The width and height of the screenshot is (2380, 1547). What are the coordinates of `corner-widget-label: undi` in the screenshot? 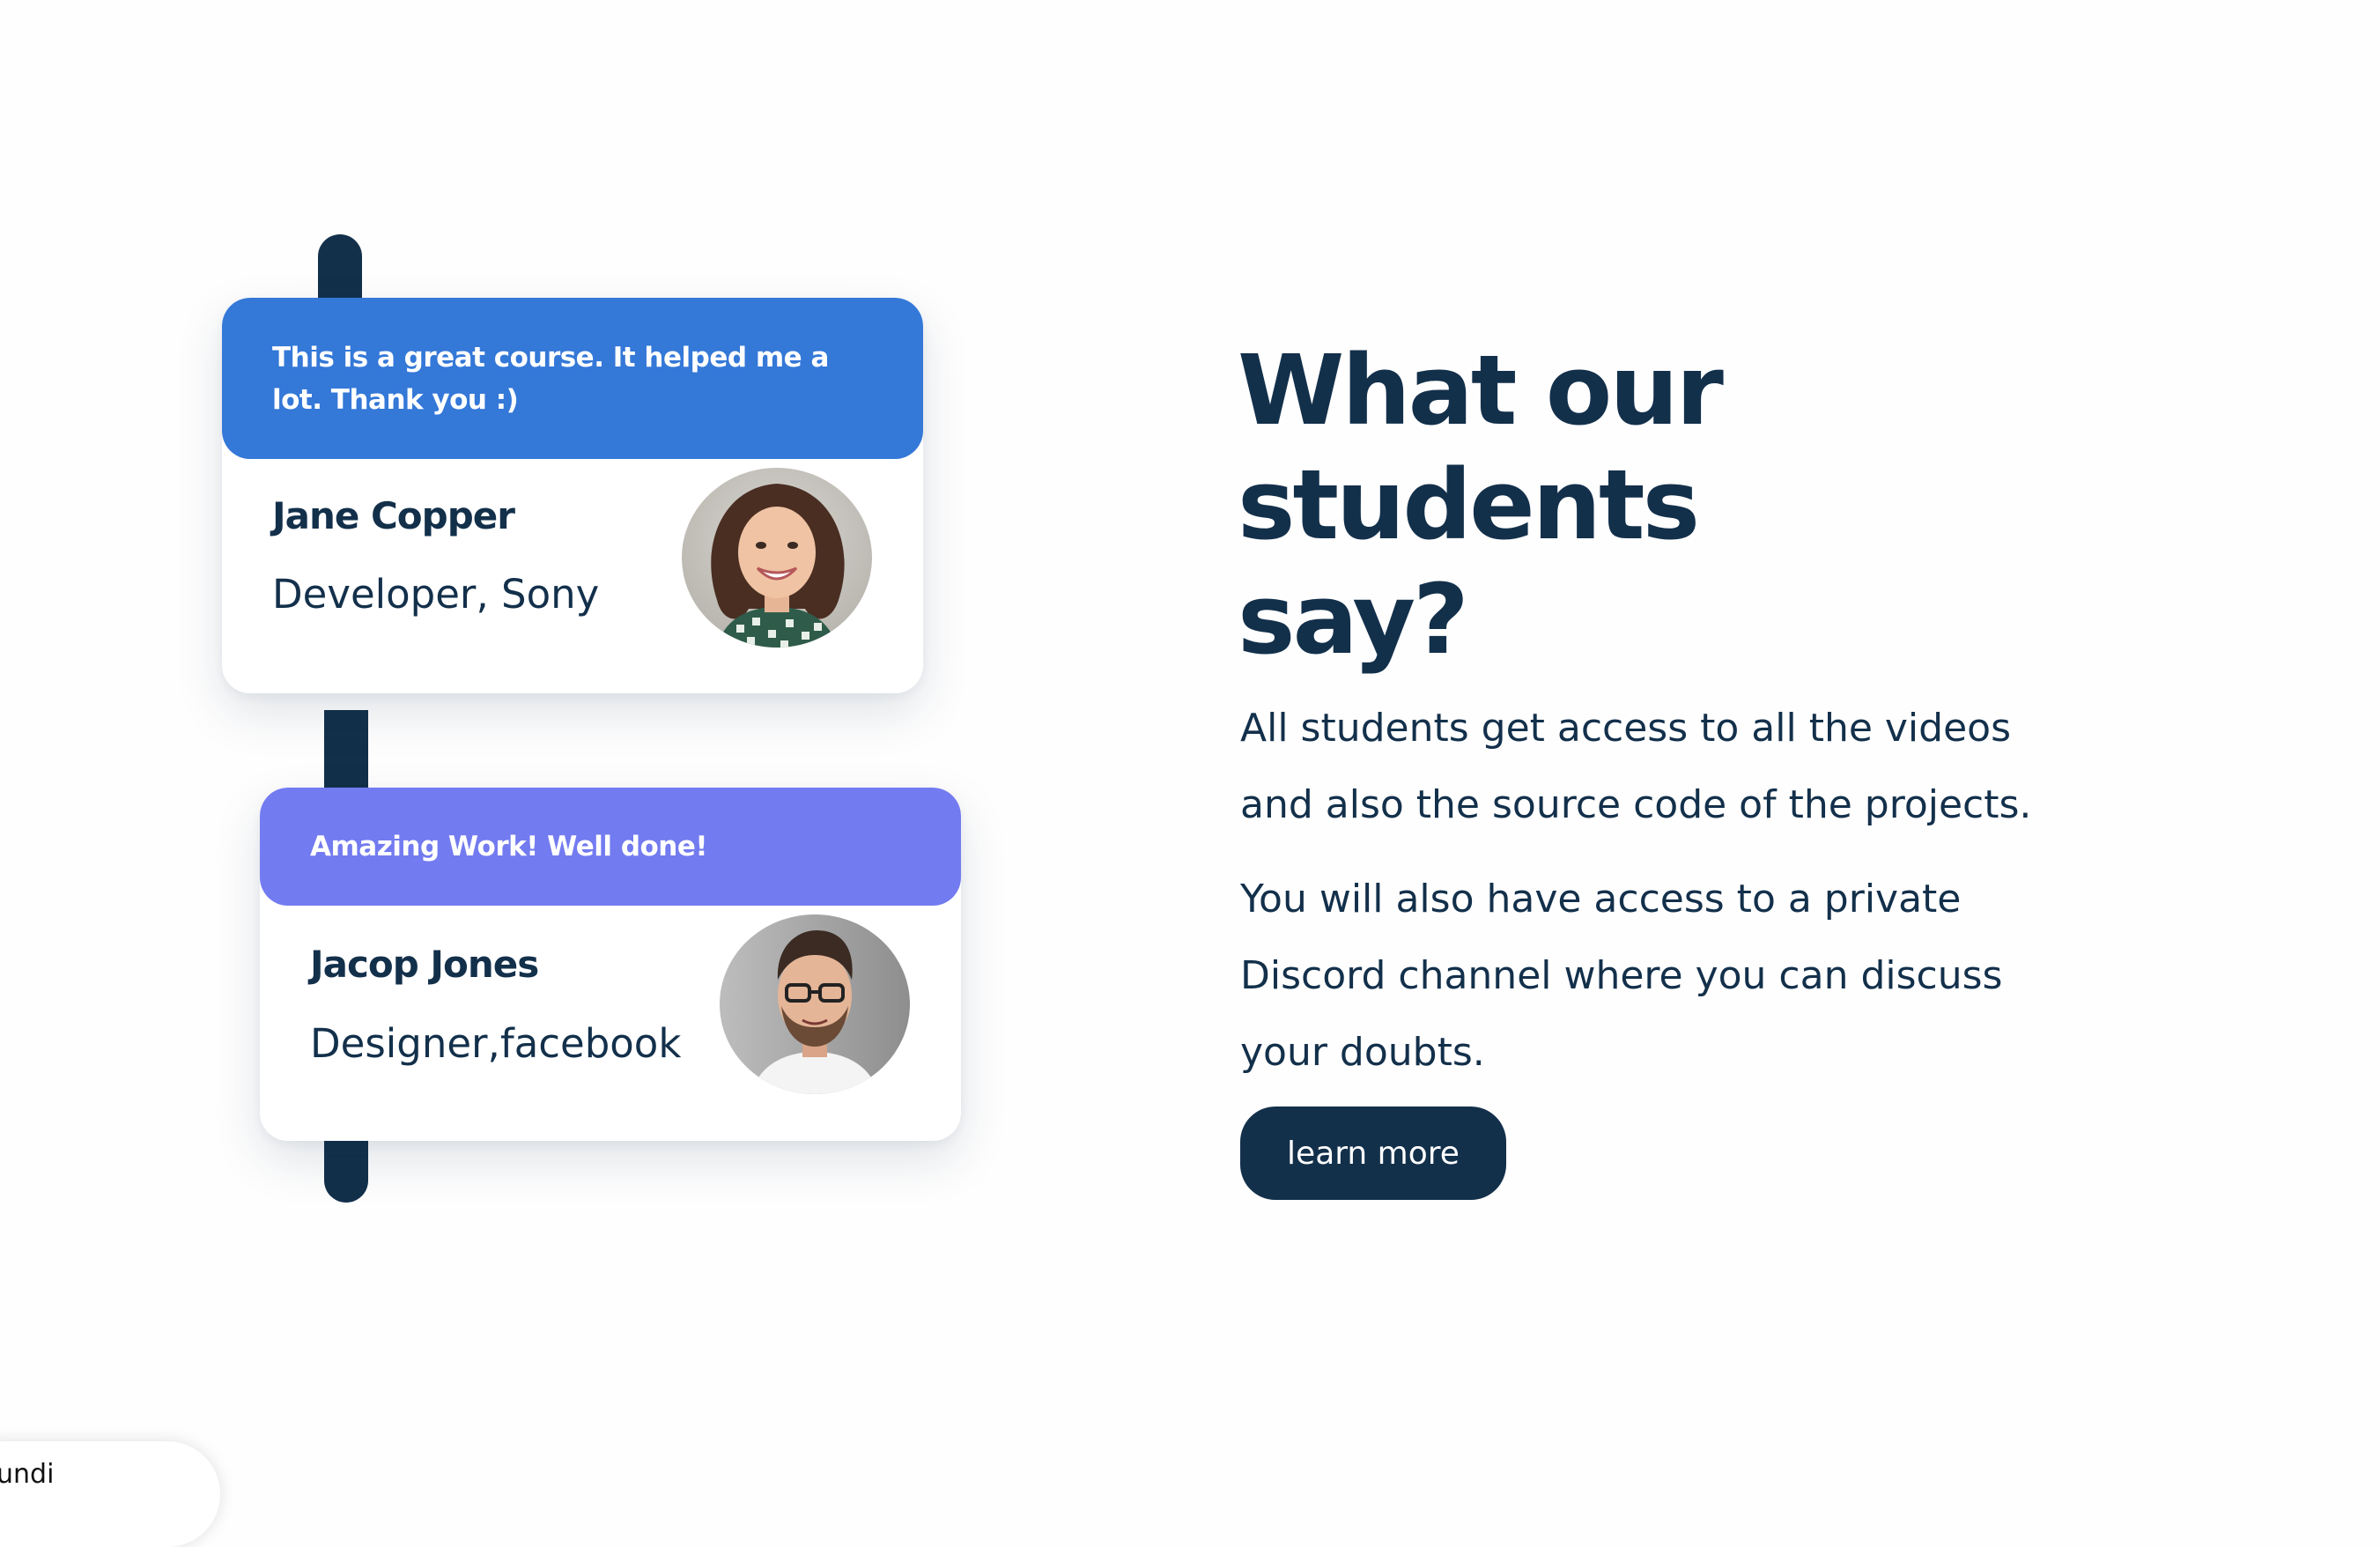 It's located at (27, 1474).